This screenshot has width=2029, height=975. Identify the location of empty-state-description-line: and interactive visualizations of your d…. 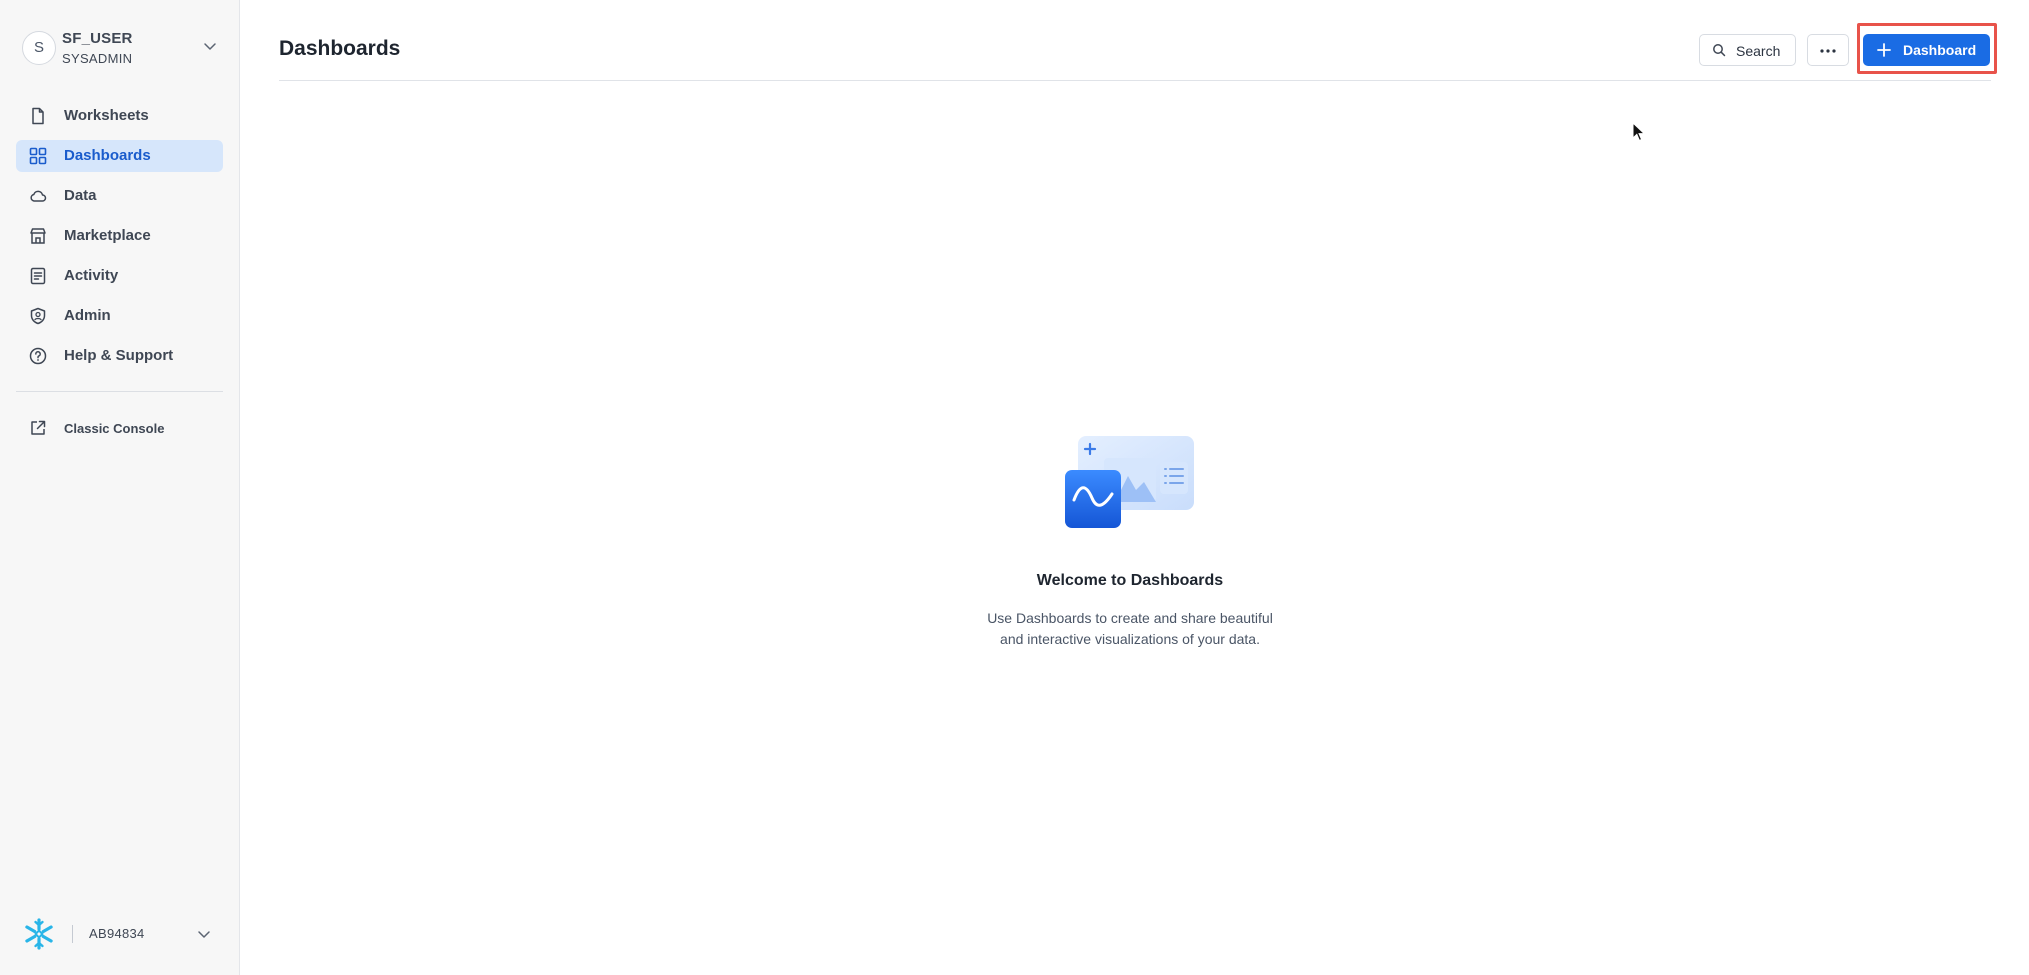
(1130, 639).